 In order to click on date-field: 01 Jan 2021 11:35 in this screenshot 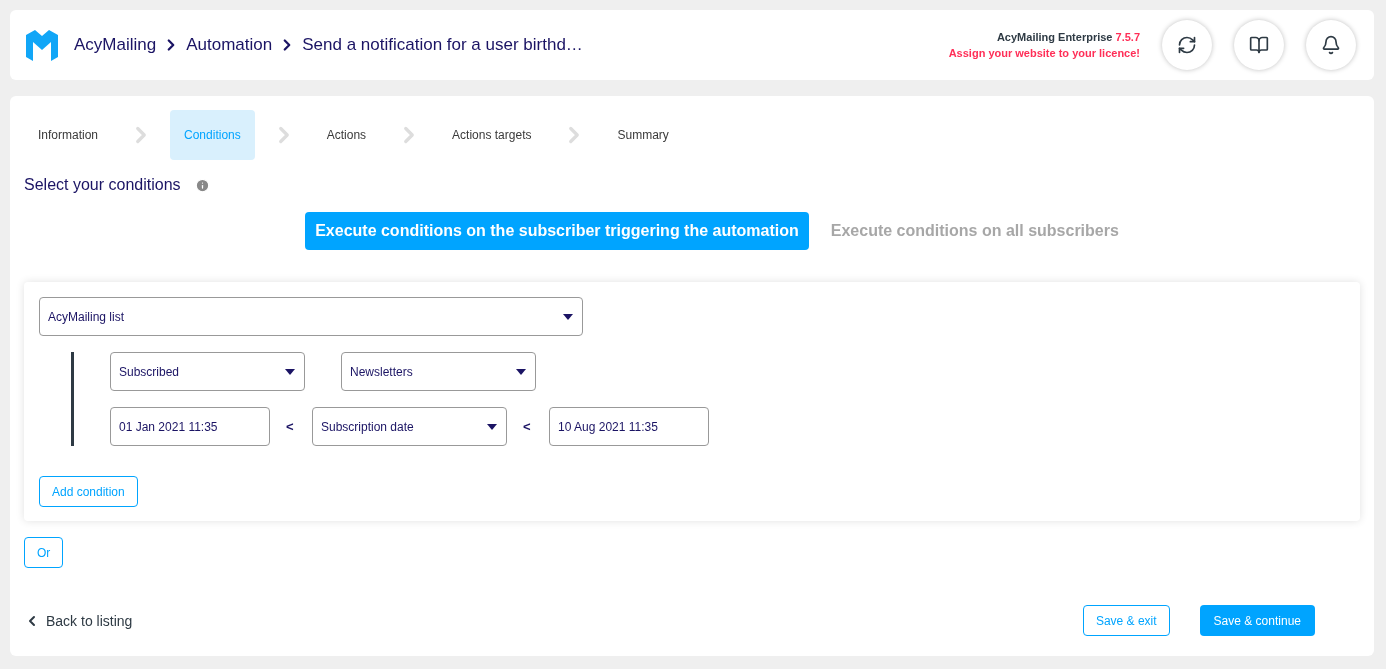, I will do `click(190, 426)`.